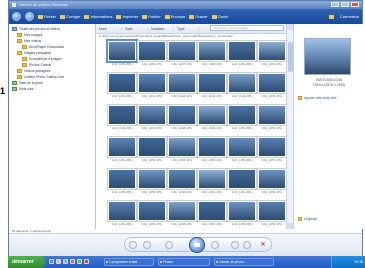  I want to click on menu-burn: Graver, so click(198, 16).